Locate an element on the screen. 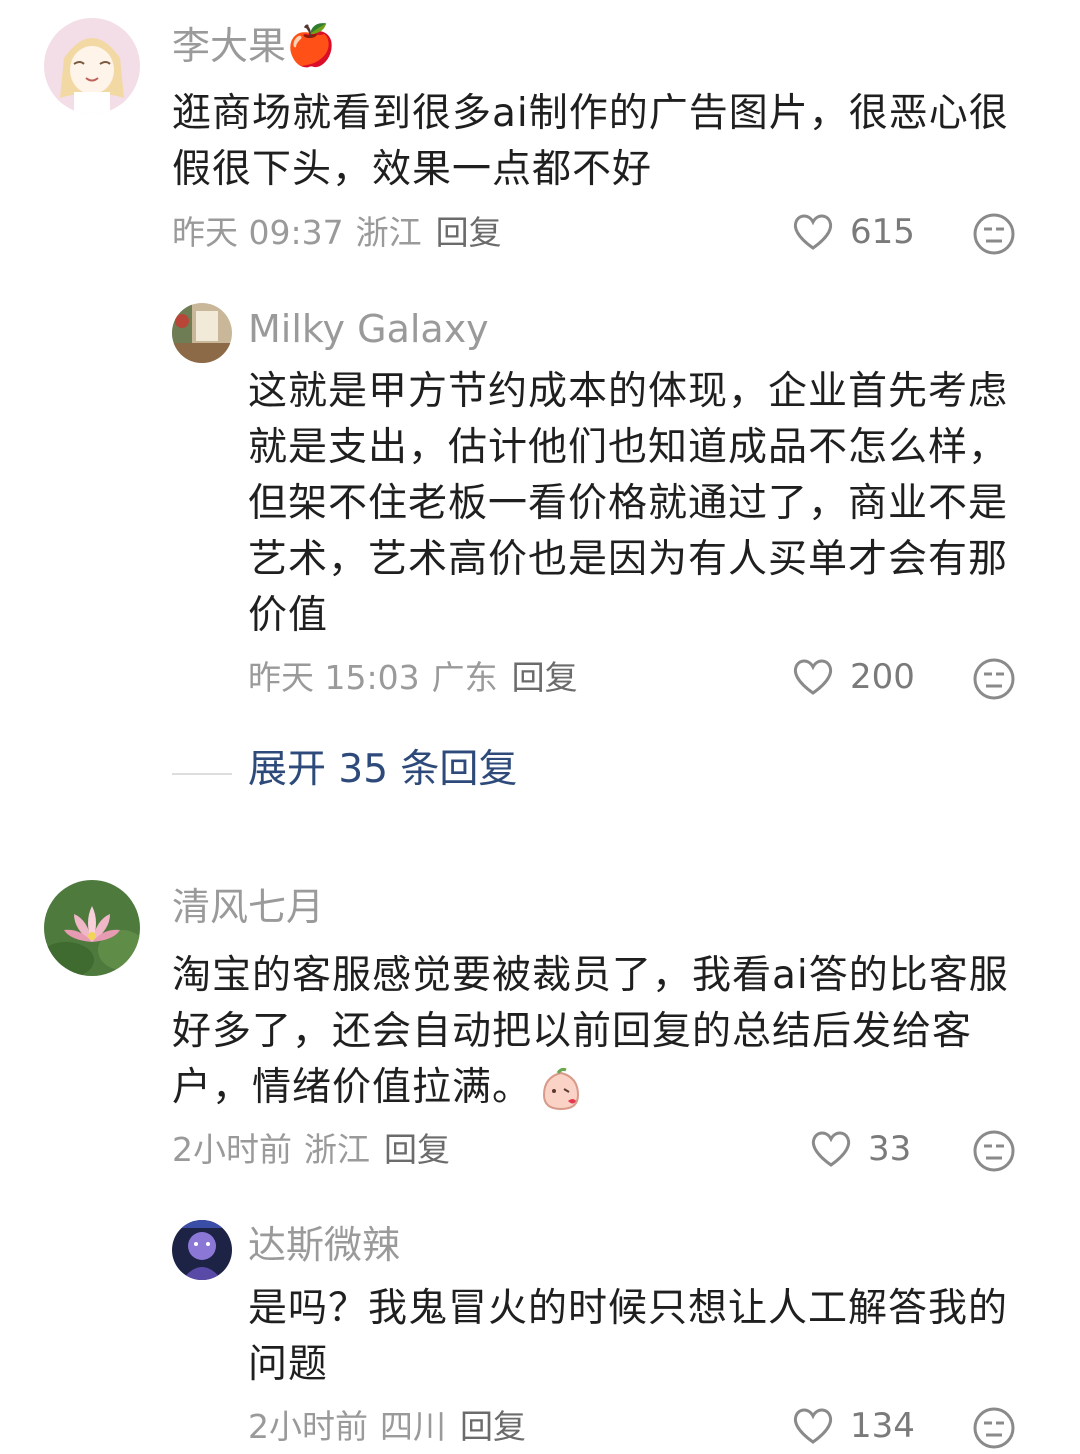 The height and width of the screenshot is (1454, 1080). comment-meta: 2小时前 浙江 回复 is located at coordinates (311, 1149).